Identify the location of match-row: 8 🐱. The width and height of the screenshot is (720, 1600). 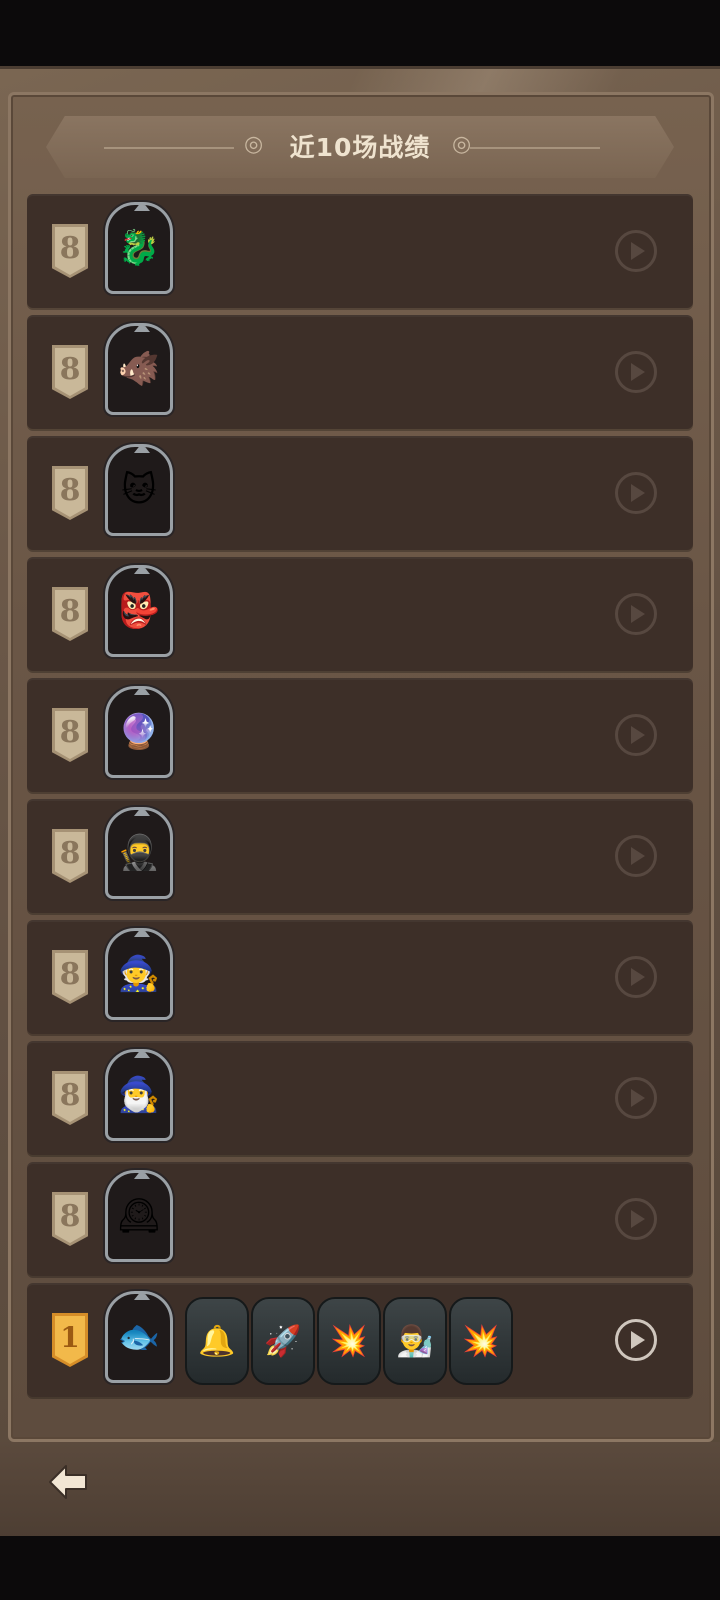
(360, 493).